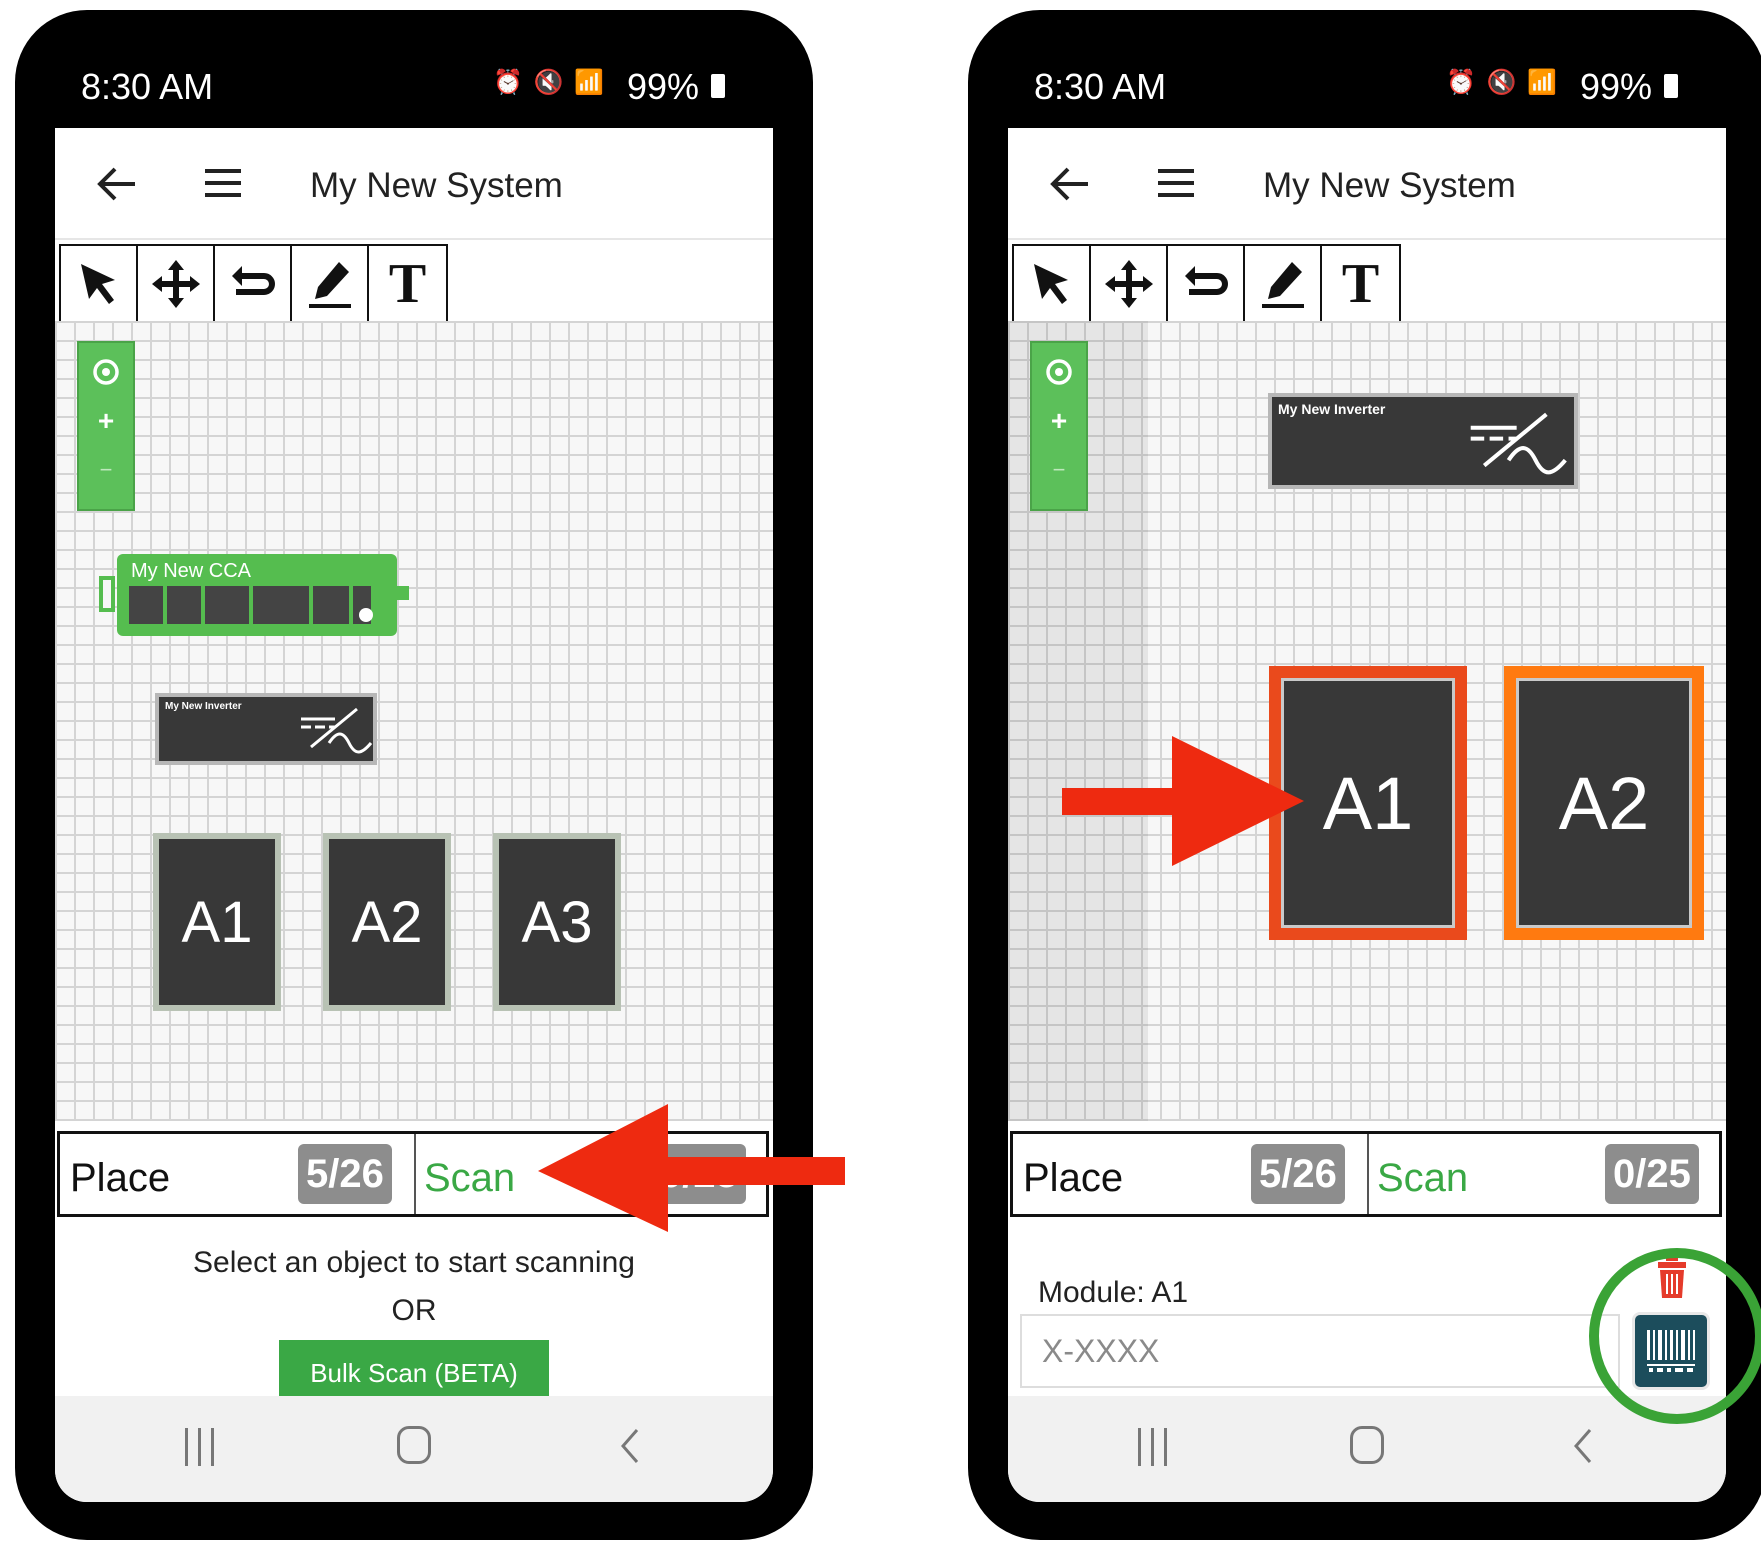 The image size is (1761, 1543). I want to click on module-a1-selected: A1, so click(1368, 803).